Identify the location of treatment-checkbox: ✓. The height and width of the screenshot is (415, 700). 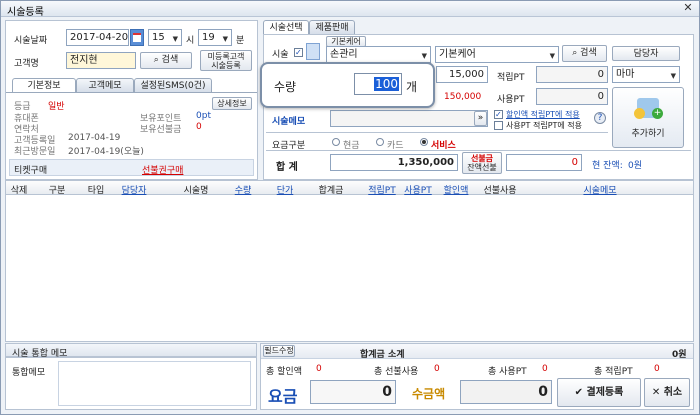
(298, 52).